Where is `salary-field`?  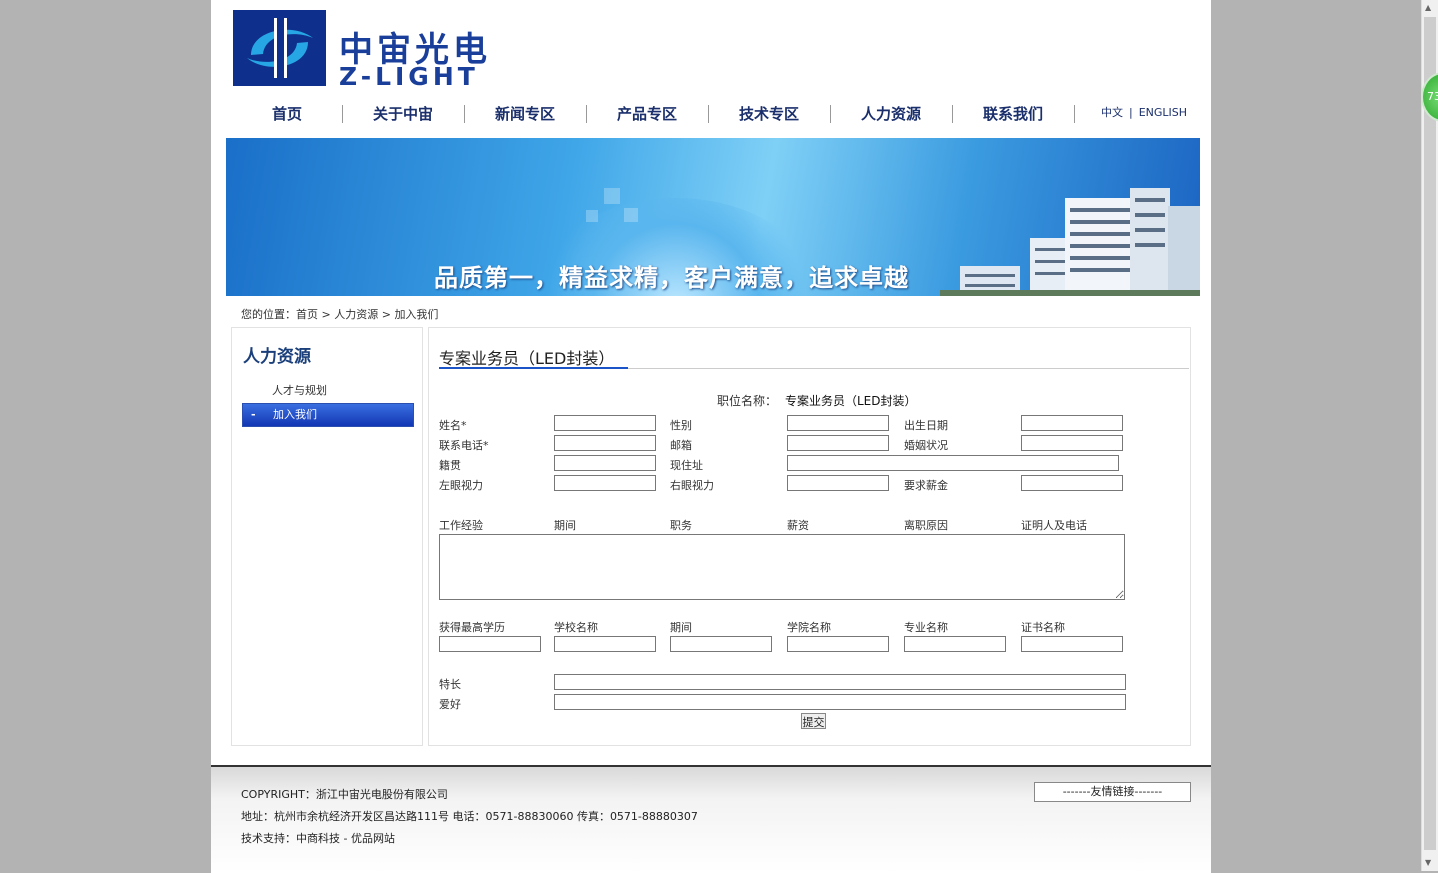
salary-field is located at coordinates (1072, 483).